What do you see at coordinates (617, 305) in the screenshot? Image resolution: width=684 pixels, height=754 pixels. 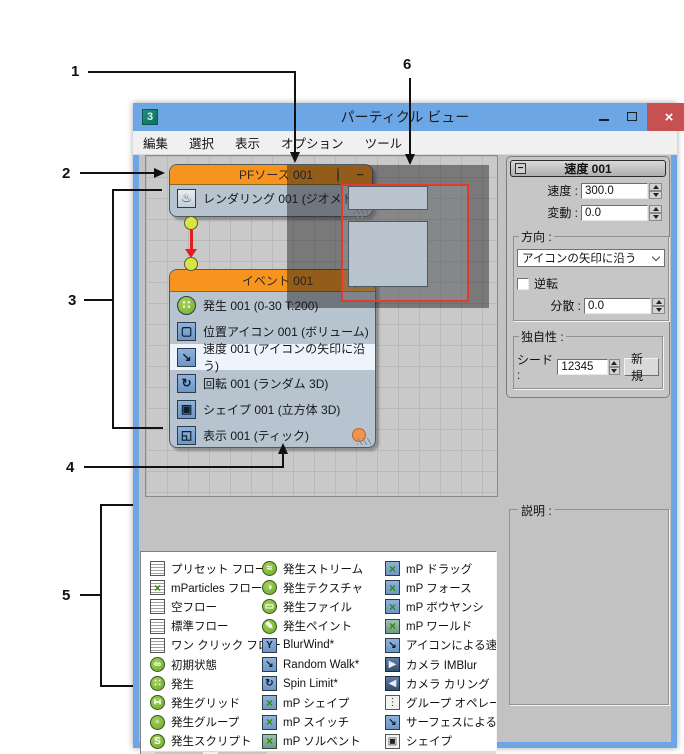 I see `divergence-input: 0.0` at bounding box center [617, 305].